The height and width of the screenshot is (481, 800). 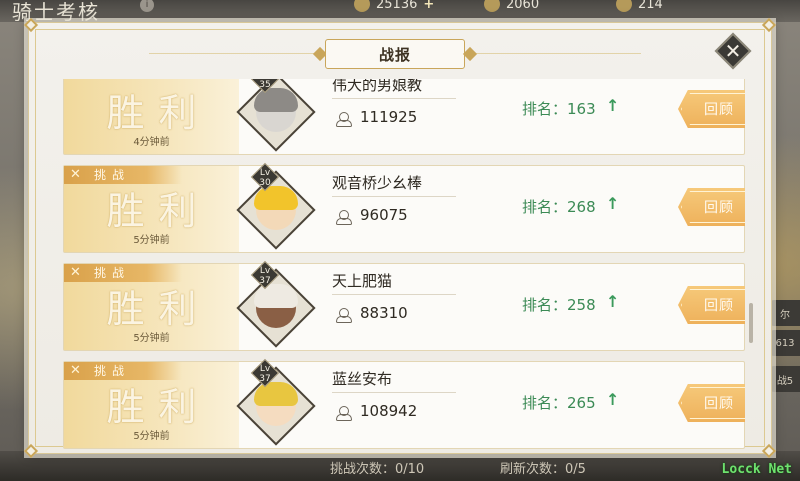 I want to click on rank-text: 排名：265, so click(x=559, y=403).